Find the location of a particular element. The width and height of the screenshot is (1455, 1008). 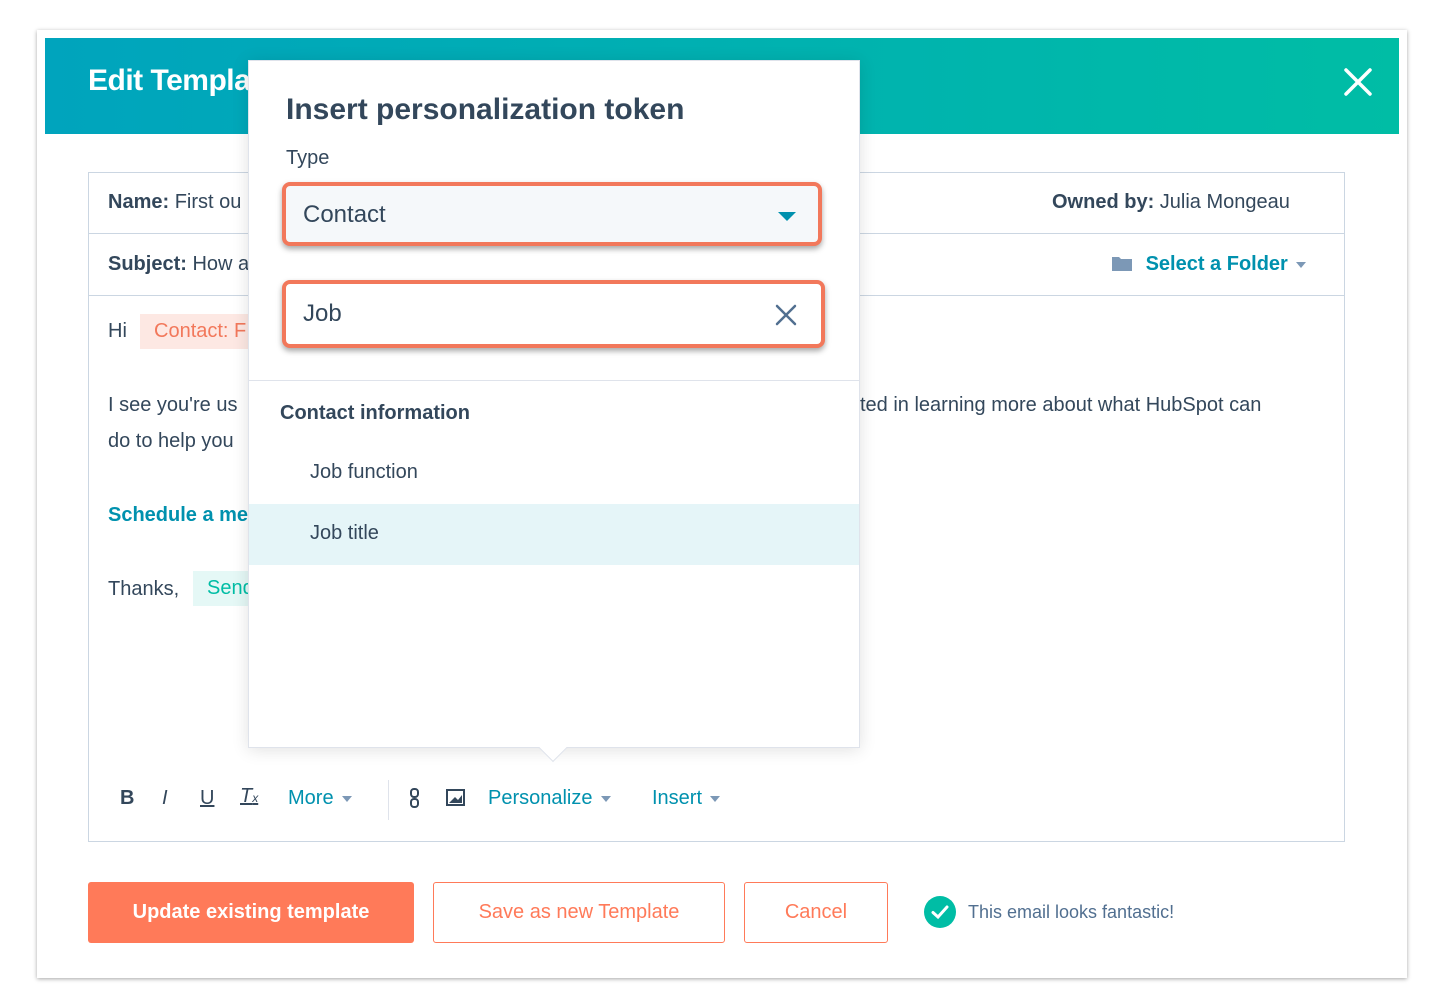

token-search-input: Job is located at coordinates (553, 314).